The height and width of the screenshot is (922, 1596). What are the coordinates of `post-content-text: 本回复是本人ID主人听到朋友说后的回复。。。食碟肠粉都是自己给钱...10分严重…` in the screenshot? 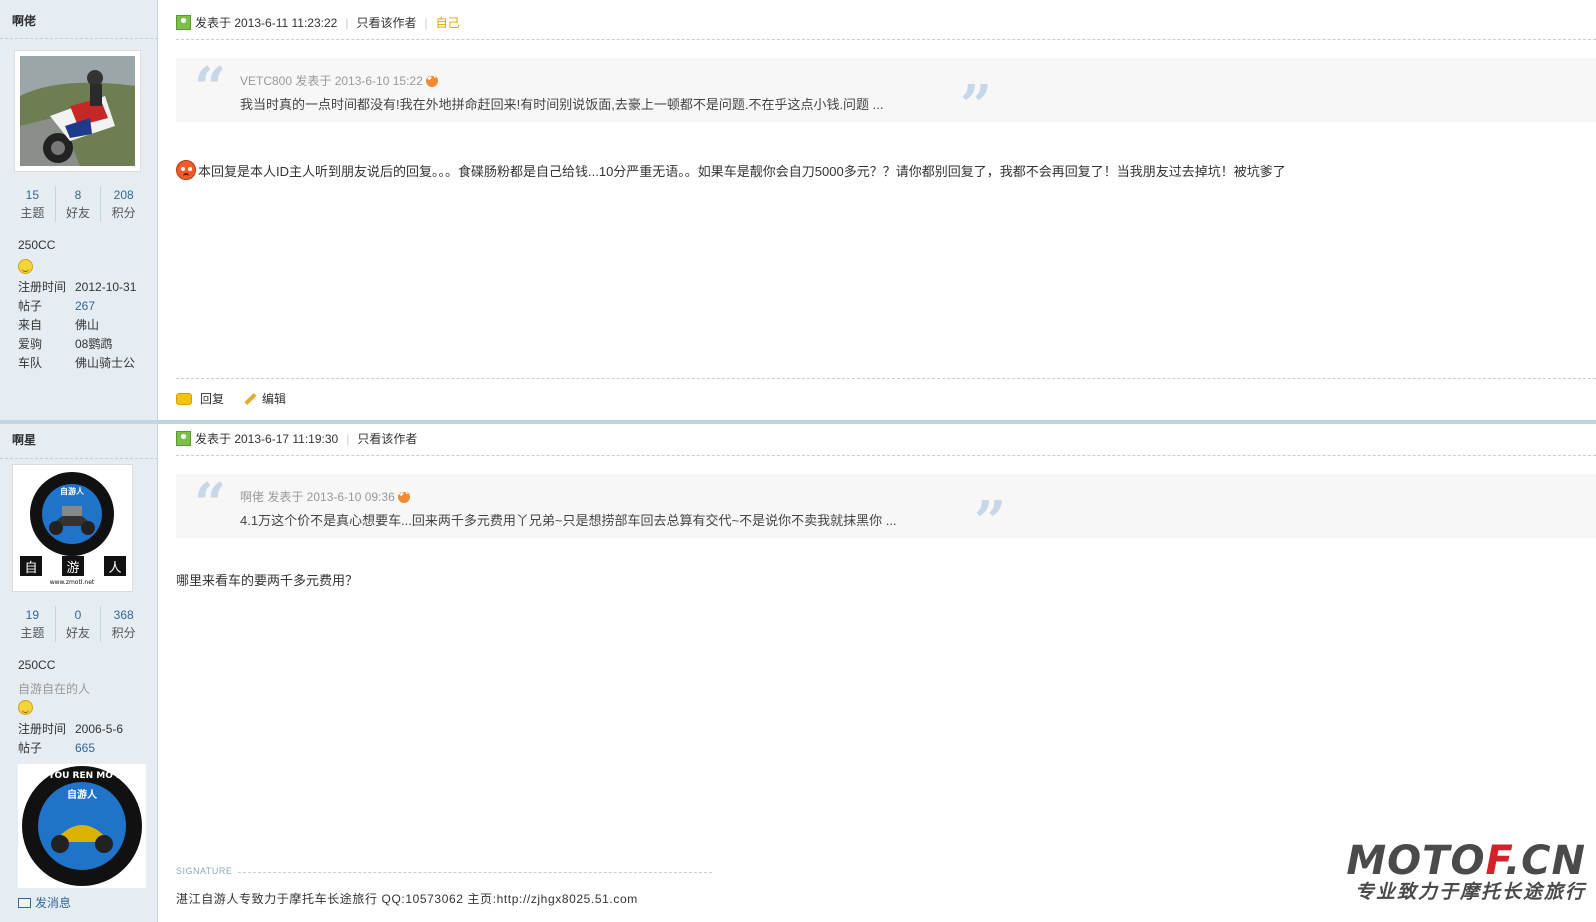 It's located at (742, 171).